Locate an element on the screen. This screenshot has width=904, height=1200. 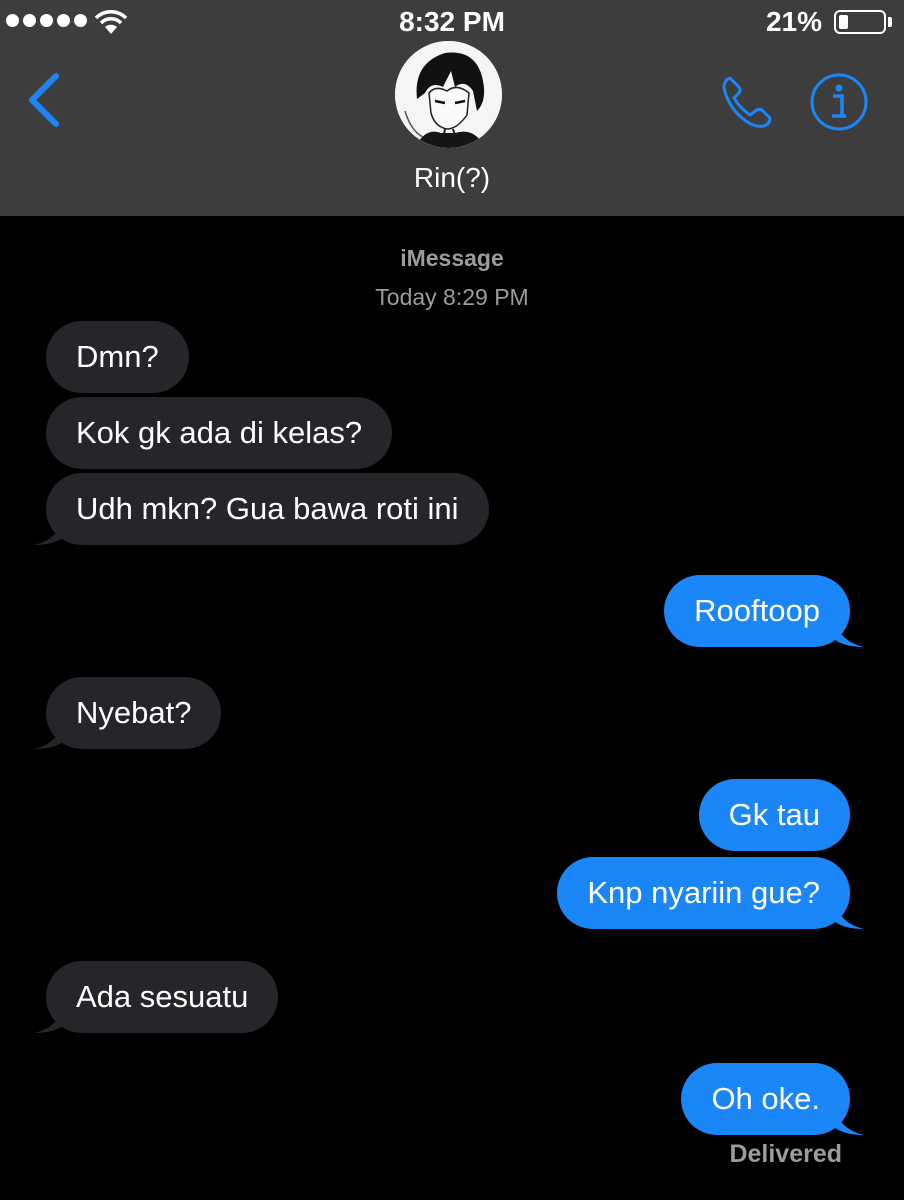
incoming-message-bubble: Nyebat? is located at coordinates (134, 713).